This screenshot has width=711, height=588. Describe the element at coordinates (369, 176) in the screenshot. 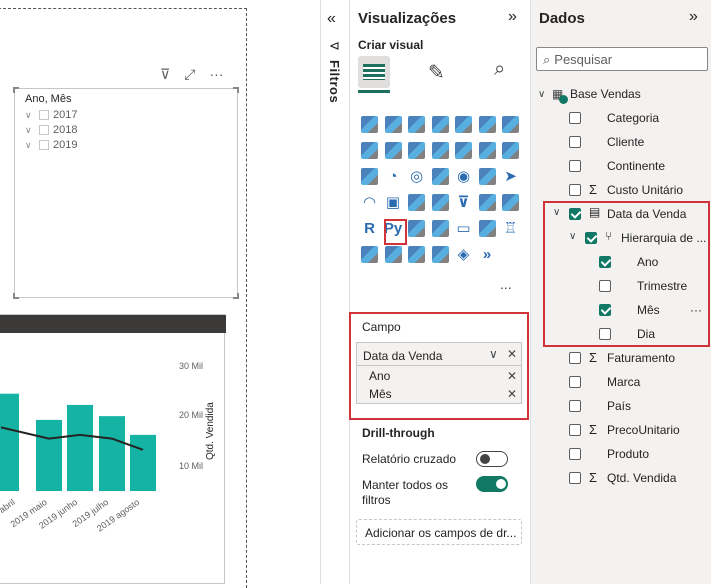

I see `scatter-icon` at that location.